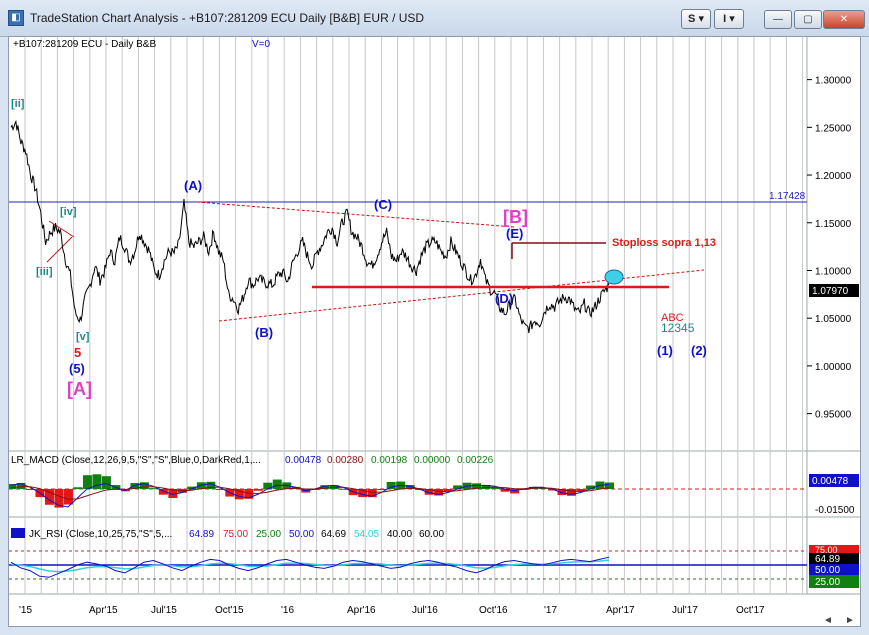 This screenshot has height=635, width=869. I want to click on wave-label: (D), so click(504, 298).